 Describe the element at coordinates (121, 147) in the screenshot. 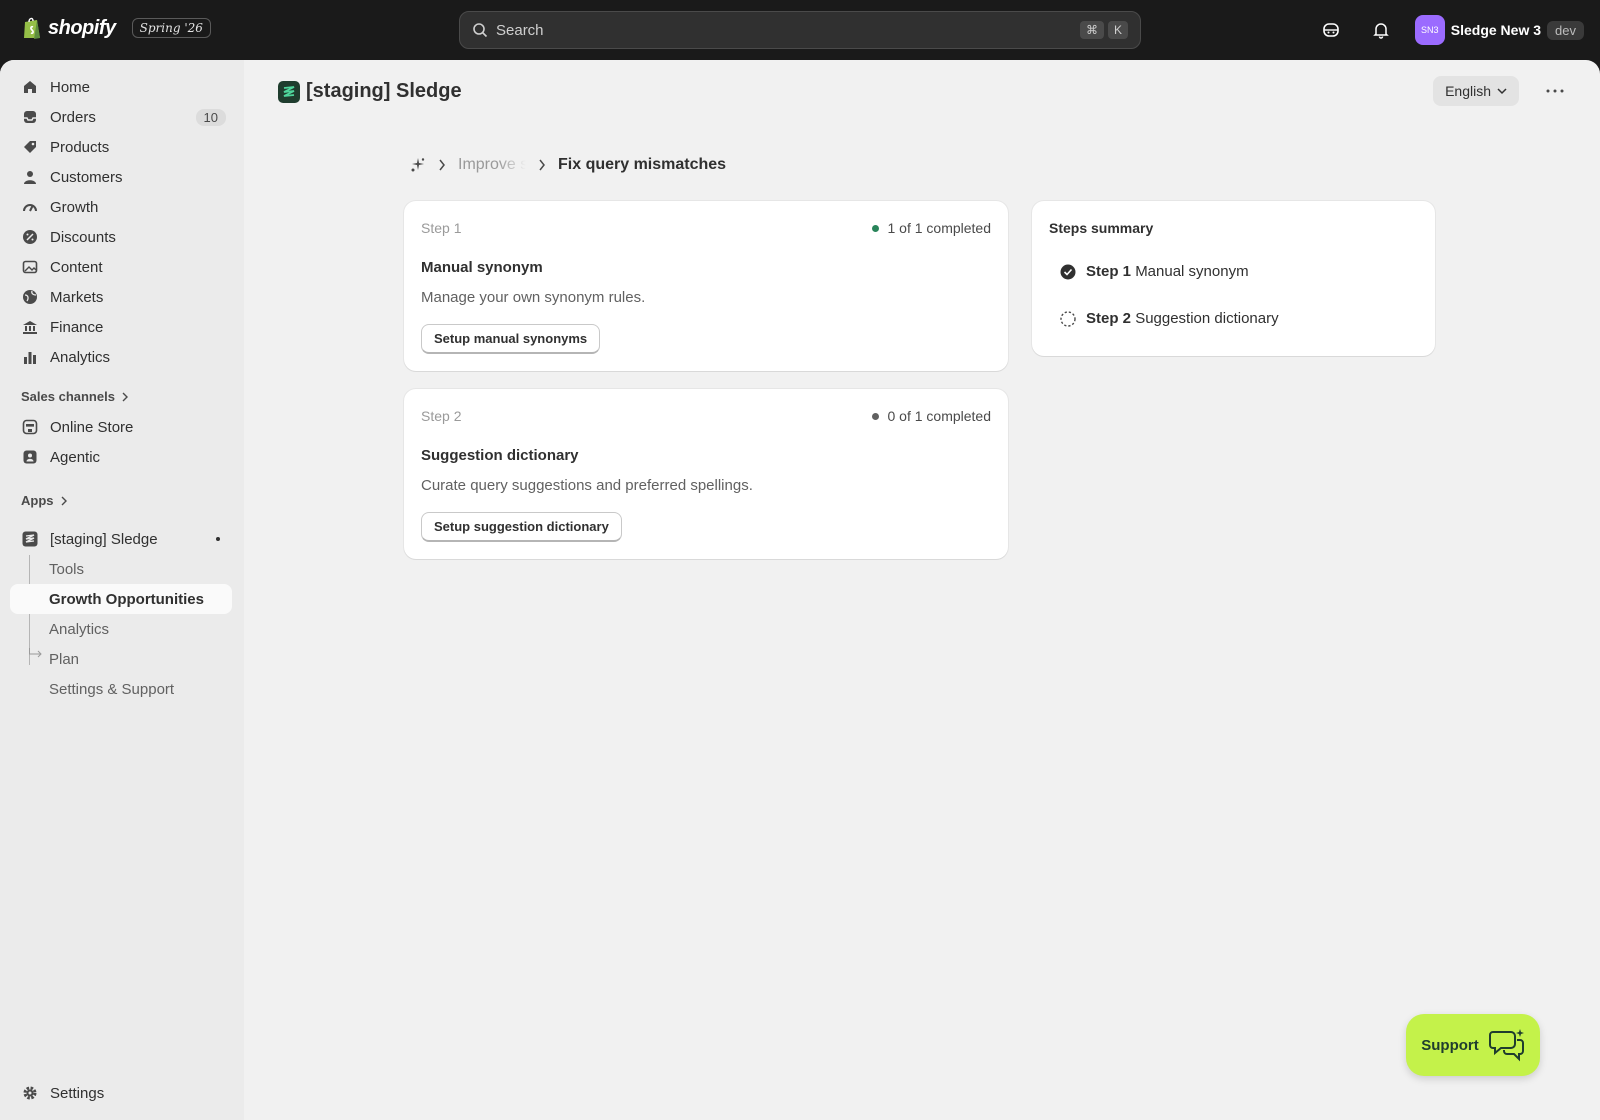

I see `sidebar-item-products: Products` at that location.